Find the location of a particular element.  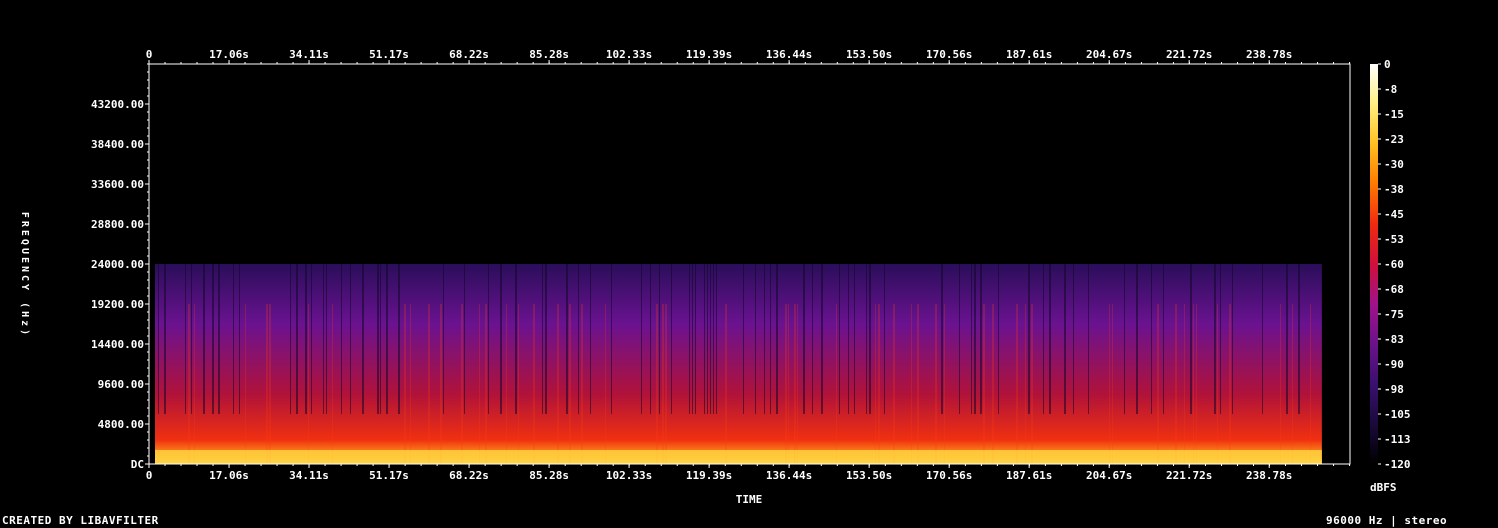

x-tick-label-top: 204.67s is located at coordinates (1109, 54).